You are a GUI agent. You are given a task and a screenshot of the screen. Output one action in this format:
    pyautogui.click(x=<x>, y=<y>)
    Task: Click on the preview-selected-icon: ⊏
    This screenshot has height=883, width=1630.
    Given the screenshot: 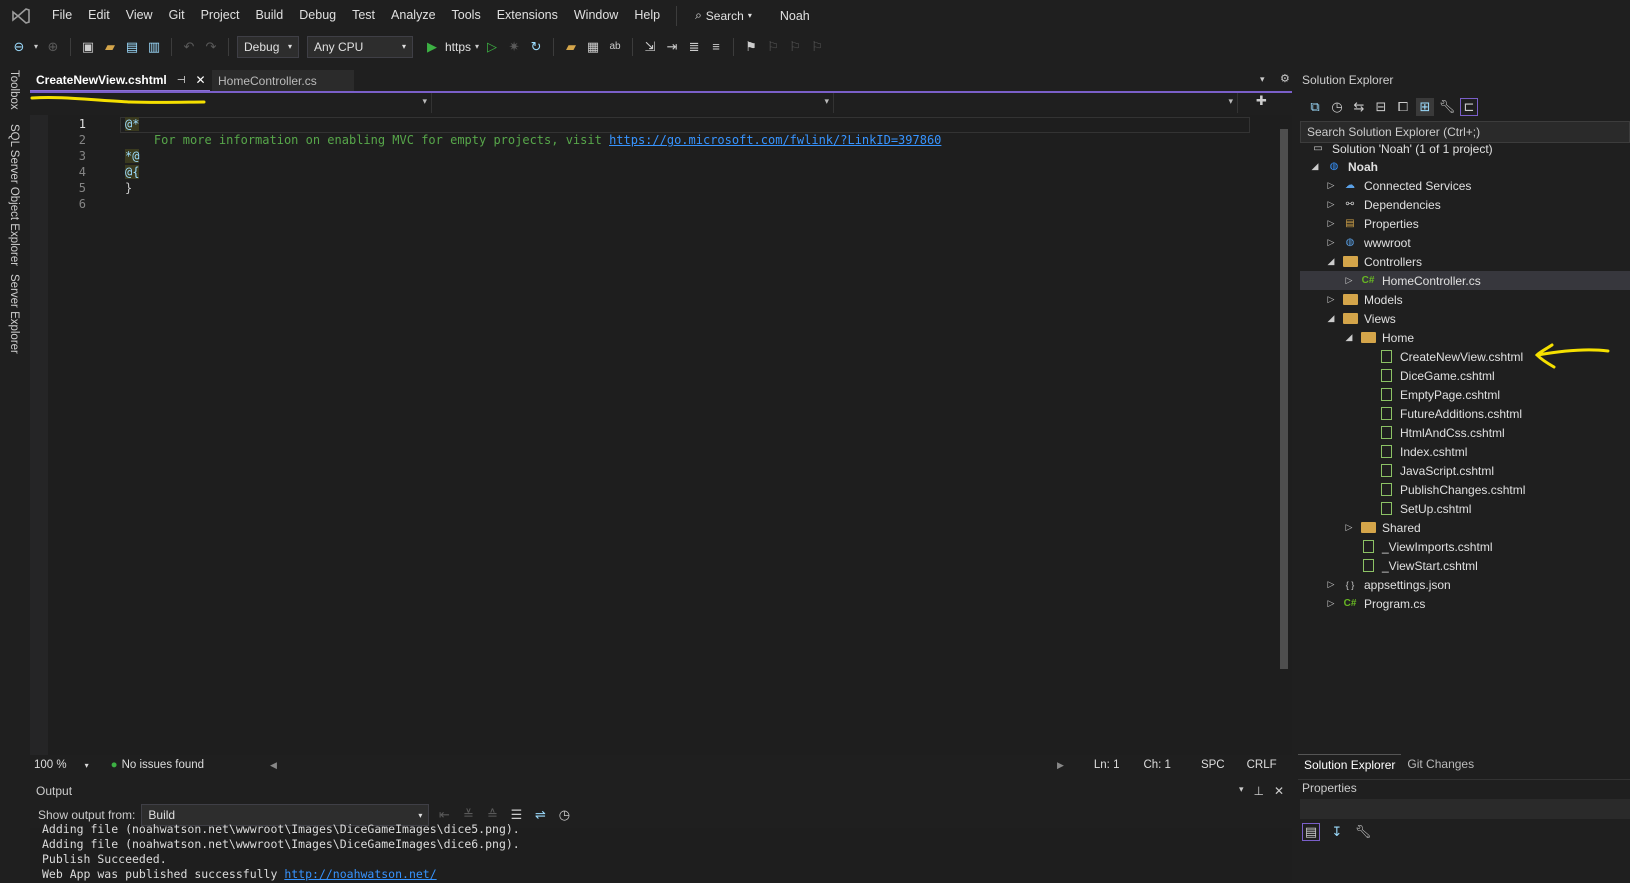 What is the action you would take?
    pyautogui.click(x=1469, y=107)
    